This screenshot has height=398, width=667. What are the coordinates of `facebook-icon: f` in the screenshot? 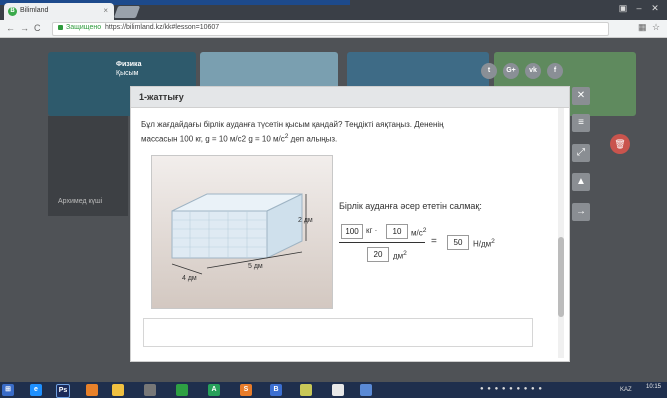 It's located at (555, 71).